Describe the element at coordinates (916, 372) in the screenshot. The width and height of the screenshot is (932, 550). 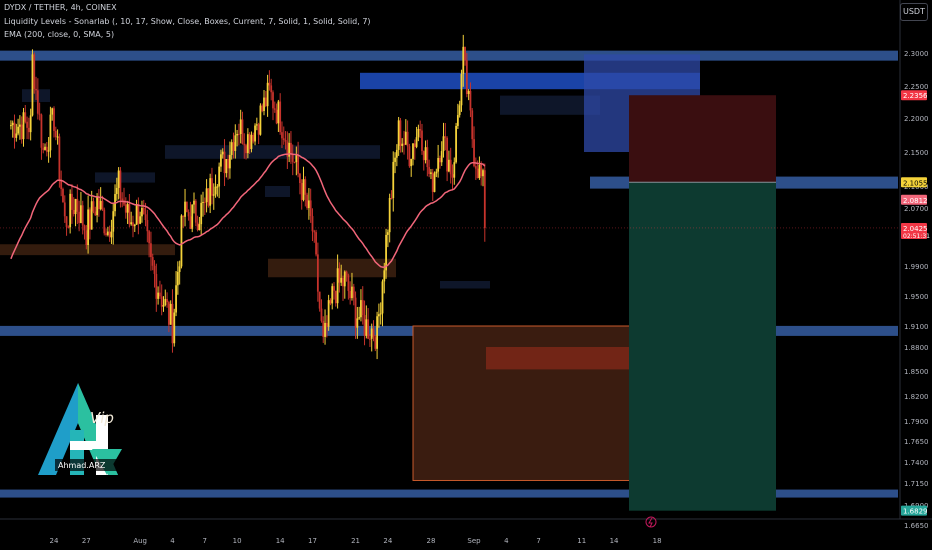
I see `y-tick-label: 1.8500` at that location.